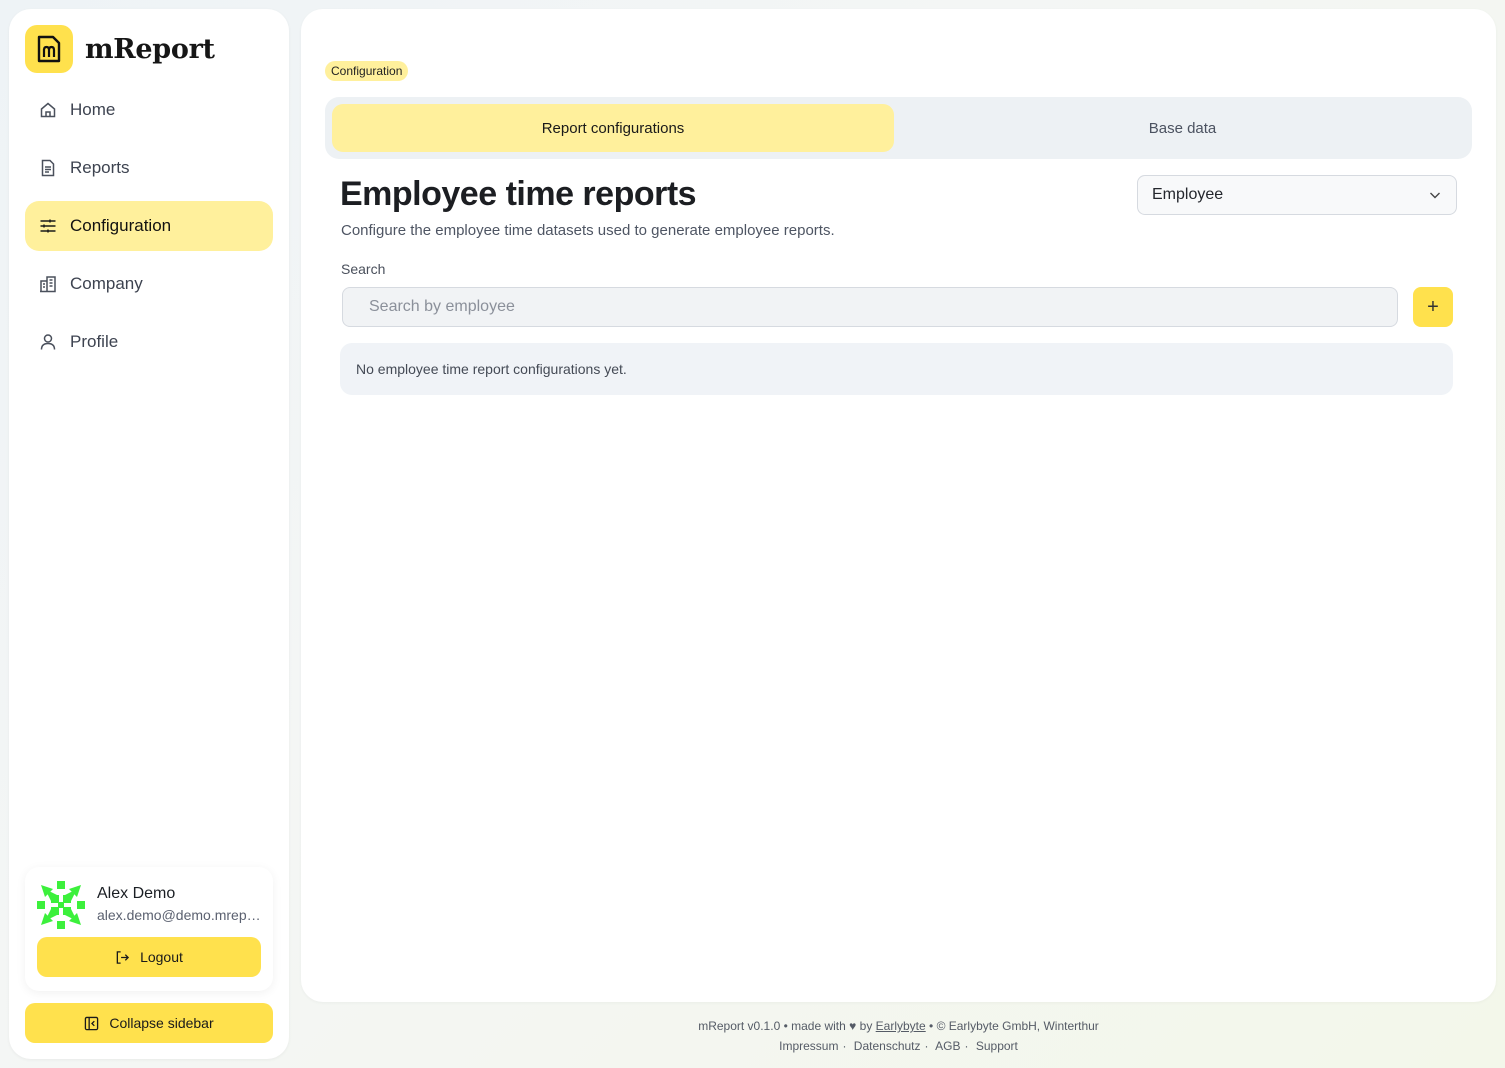  Describe the element at coordinates (818, 1026) in the screenshot. I see `footer-made-with: made with` at that location.